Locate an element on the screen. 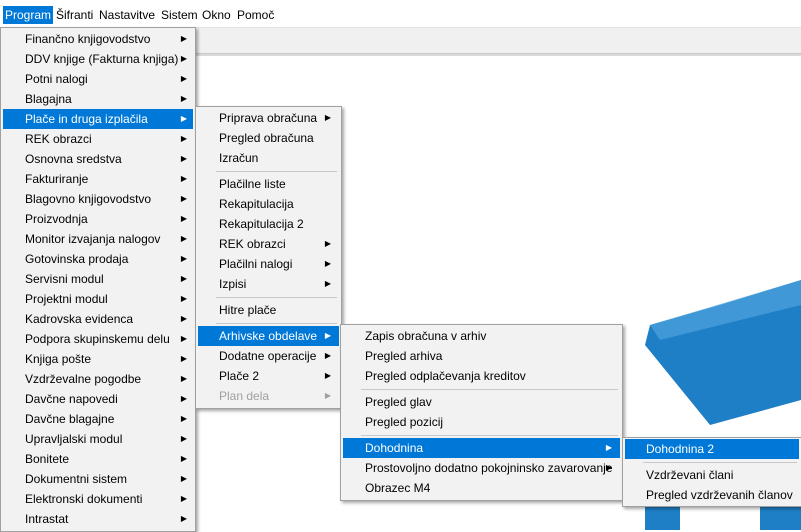 Image resolution: width=801 pixels, height=532 pixels. menu-item-rekapitulacija: Rekapitulacija is located at coordinates (268, 204).